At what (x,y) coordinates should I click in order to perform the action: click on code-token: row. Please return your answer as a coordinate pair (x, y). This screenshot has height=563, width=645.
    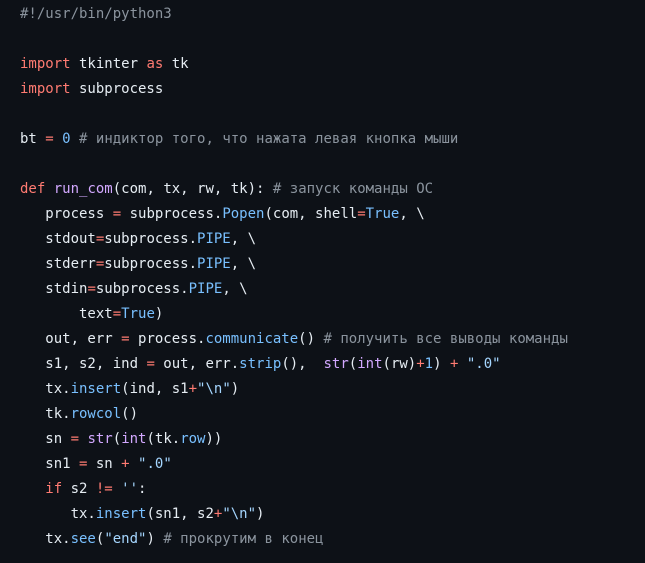
    Looking at the image, I should click on (193, 439).